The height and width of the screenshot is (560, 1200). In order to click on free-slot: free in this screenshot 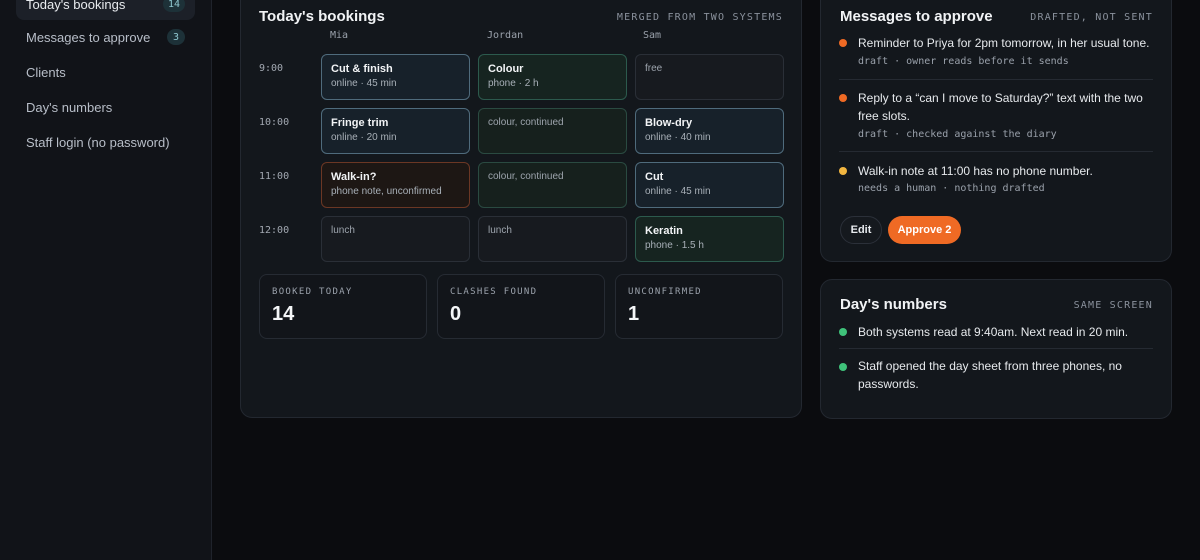, I will do `click(709, 77)`.